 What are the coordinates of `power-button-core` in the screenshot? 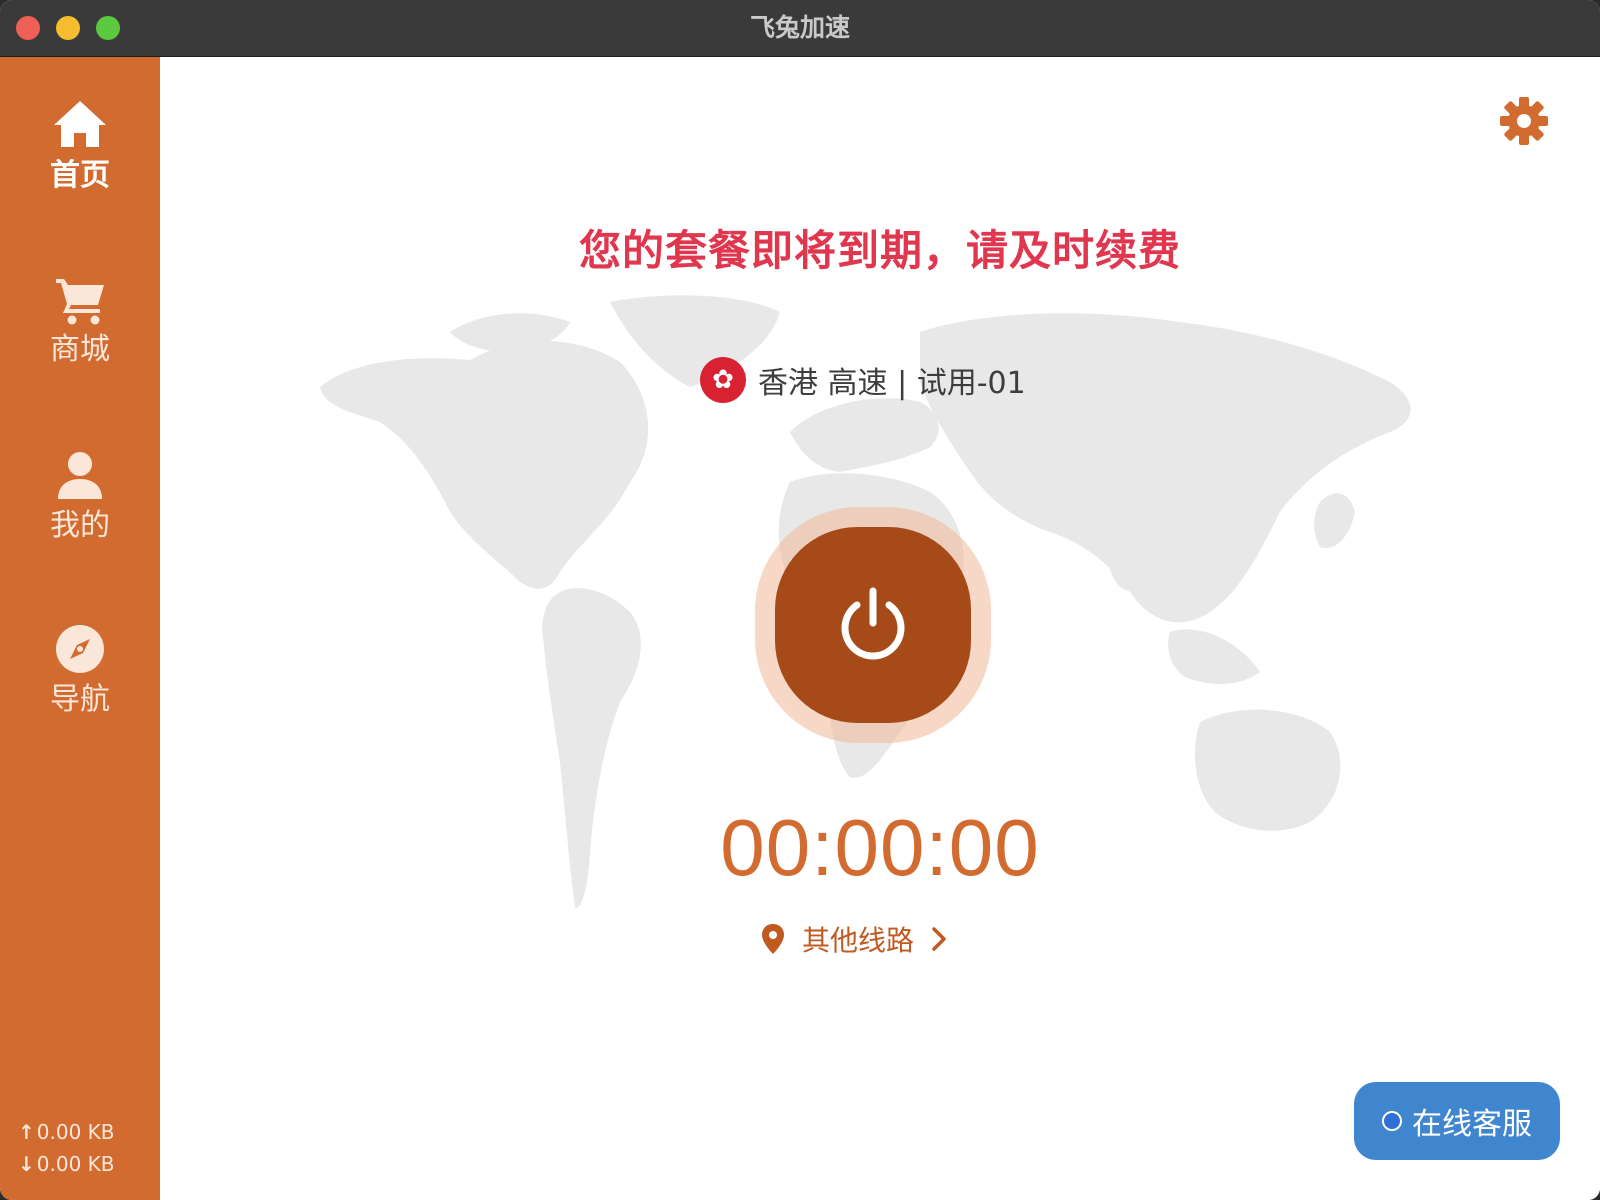 It's located at (873, 625).